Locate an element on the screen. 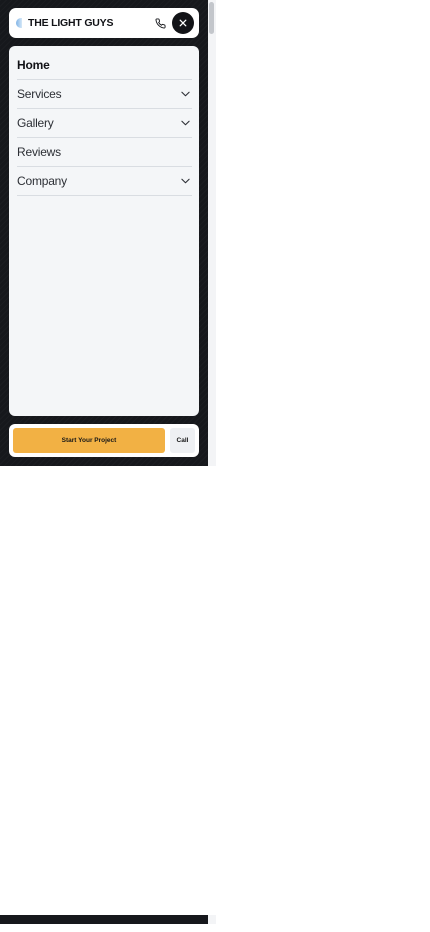  phone-button is located at coordinates (160, 23).